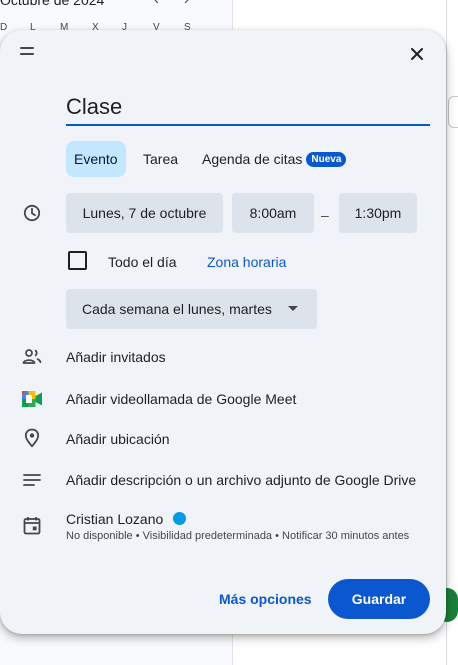 The height and width of the screenshot is (665, 458). Describe the element at coordinates (177, 309) in the screenshot. I see `recurrence-value: Cada semana el lunes, martes` at that location.